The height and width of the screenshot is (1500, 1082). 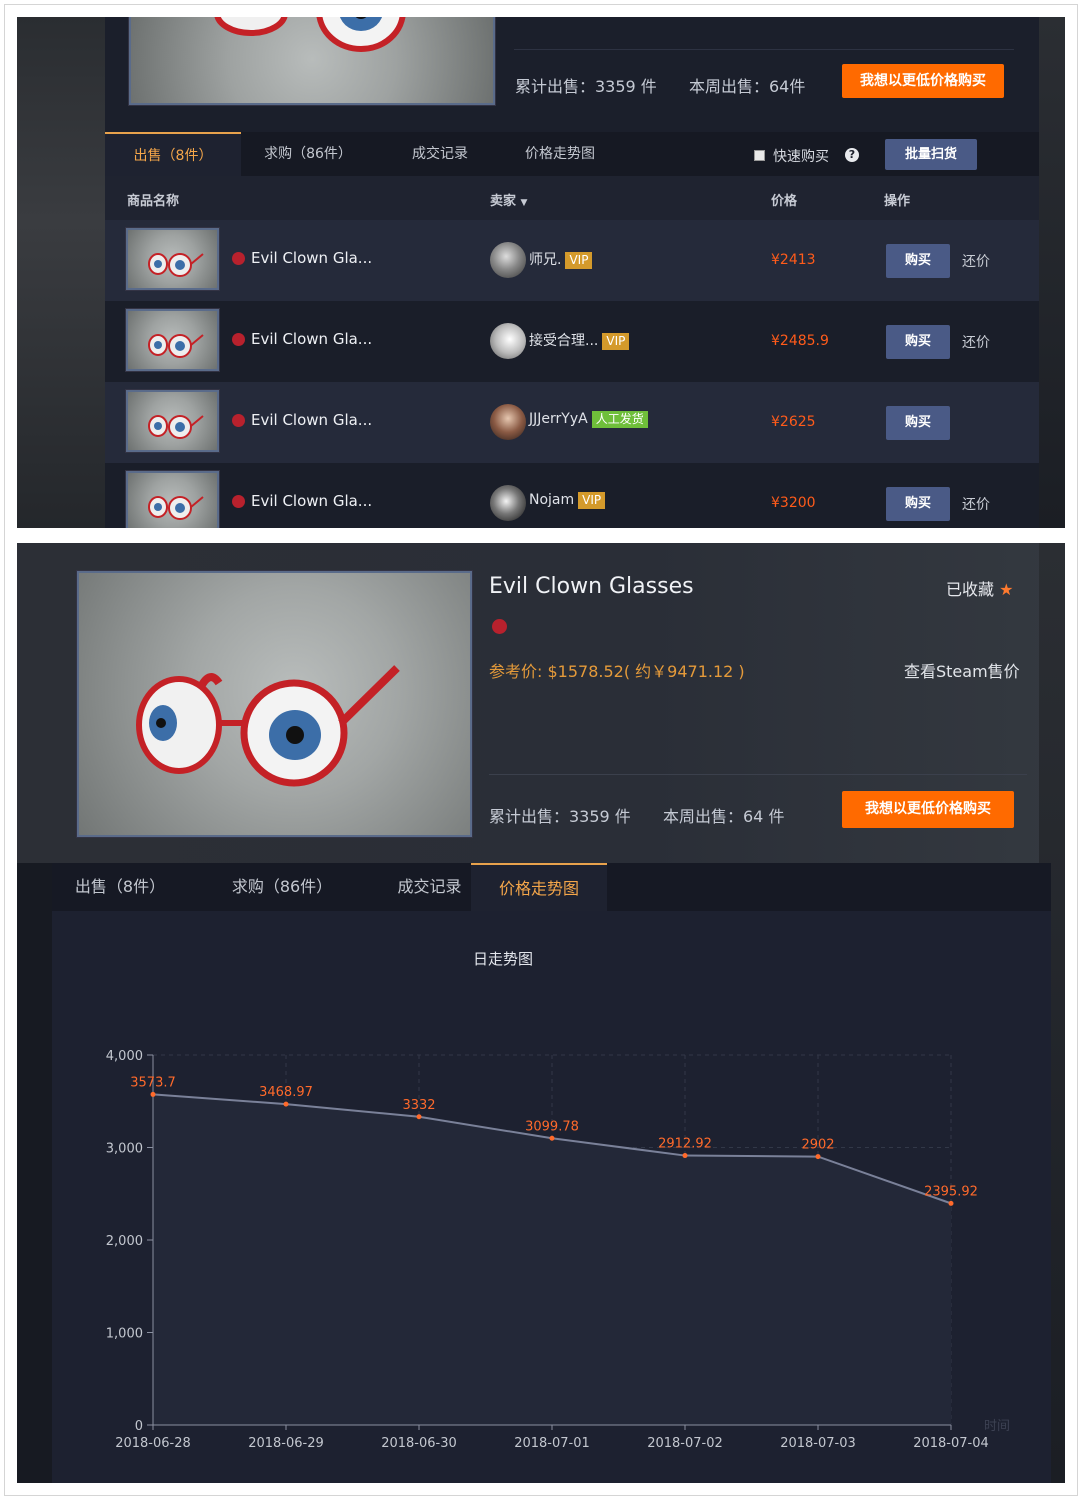 What do you see at coordinates (764, 49) in the screenshot?
I see `divider` at bounding box center [764, 49].